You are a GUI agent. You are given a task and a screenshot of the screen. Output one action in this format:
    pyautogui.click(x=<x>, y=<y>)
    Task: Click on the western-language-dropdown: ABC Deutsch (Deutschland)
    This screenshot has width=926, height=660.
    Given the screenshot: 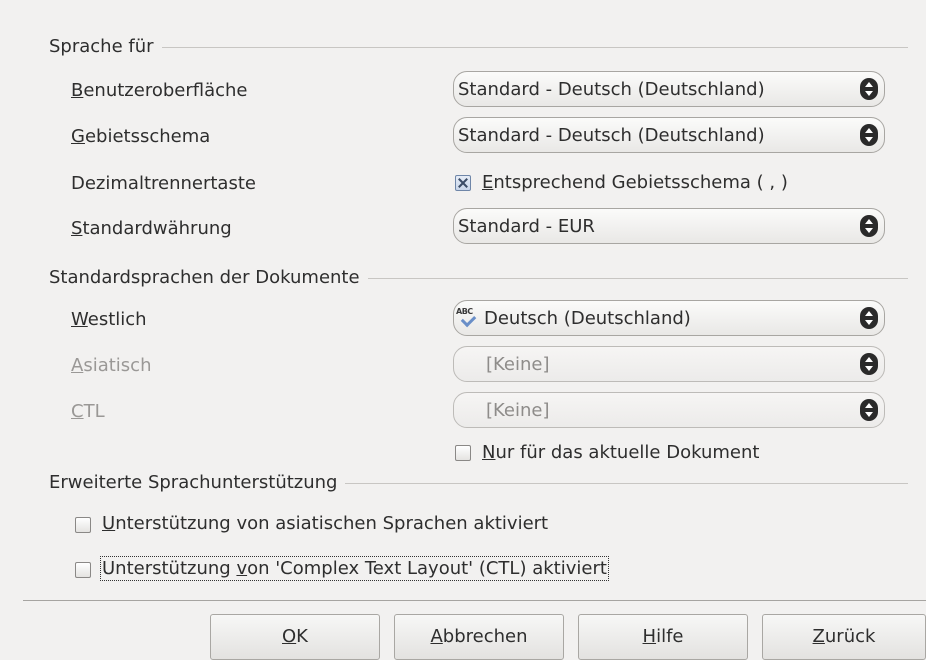 What is the action you would take?
    pyautogui.click(x=669, y=318)
    